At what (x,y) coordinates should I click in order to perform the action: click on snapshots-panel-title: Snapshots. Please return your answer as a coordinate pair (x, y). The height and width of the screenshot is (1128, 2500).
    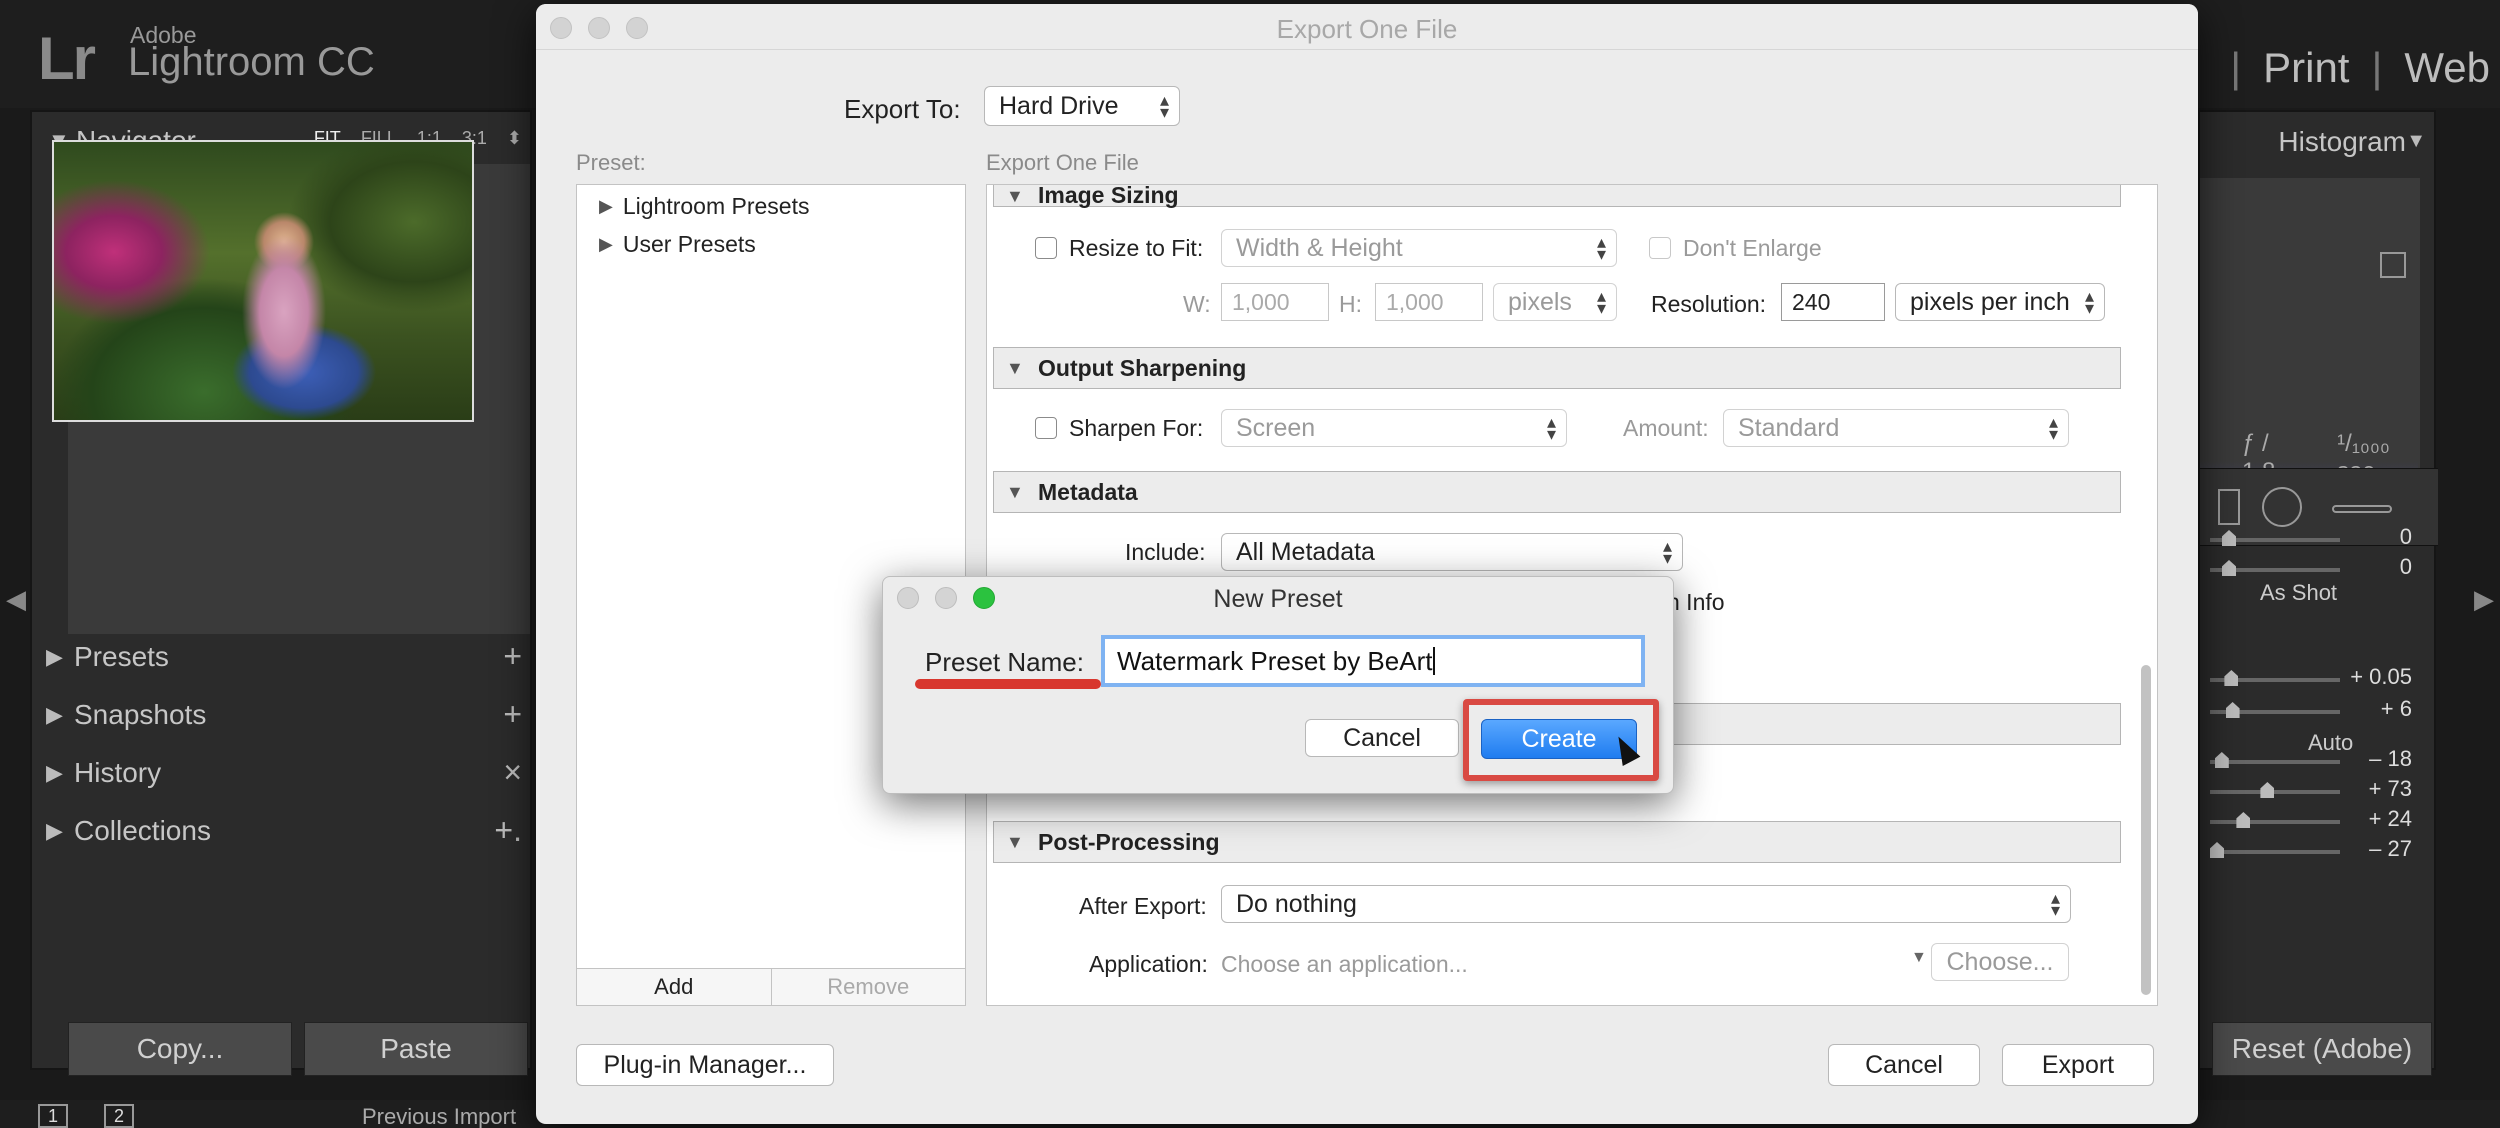
    Looking at the image, I should click on (140, 714).